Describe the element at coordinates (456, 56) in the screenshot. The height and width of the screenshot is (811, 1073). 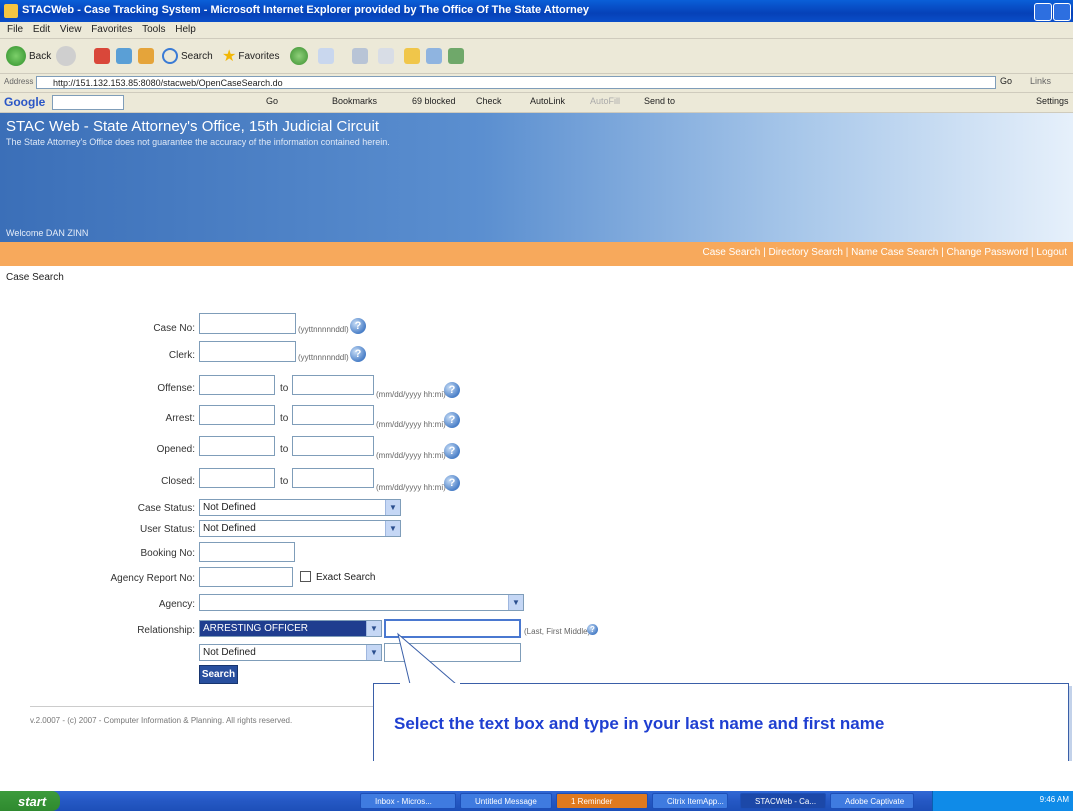
I see `messenger-button` at that location.